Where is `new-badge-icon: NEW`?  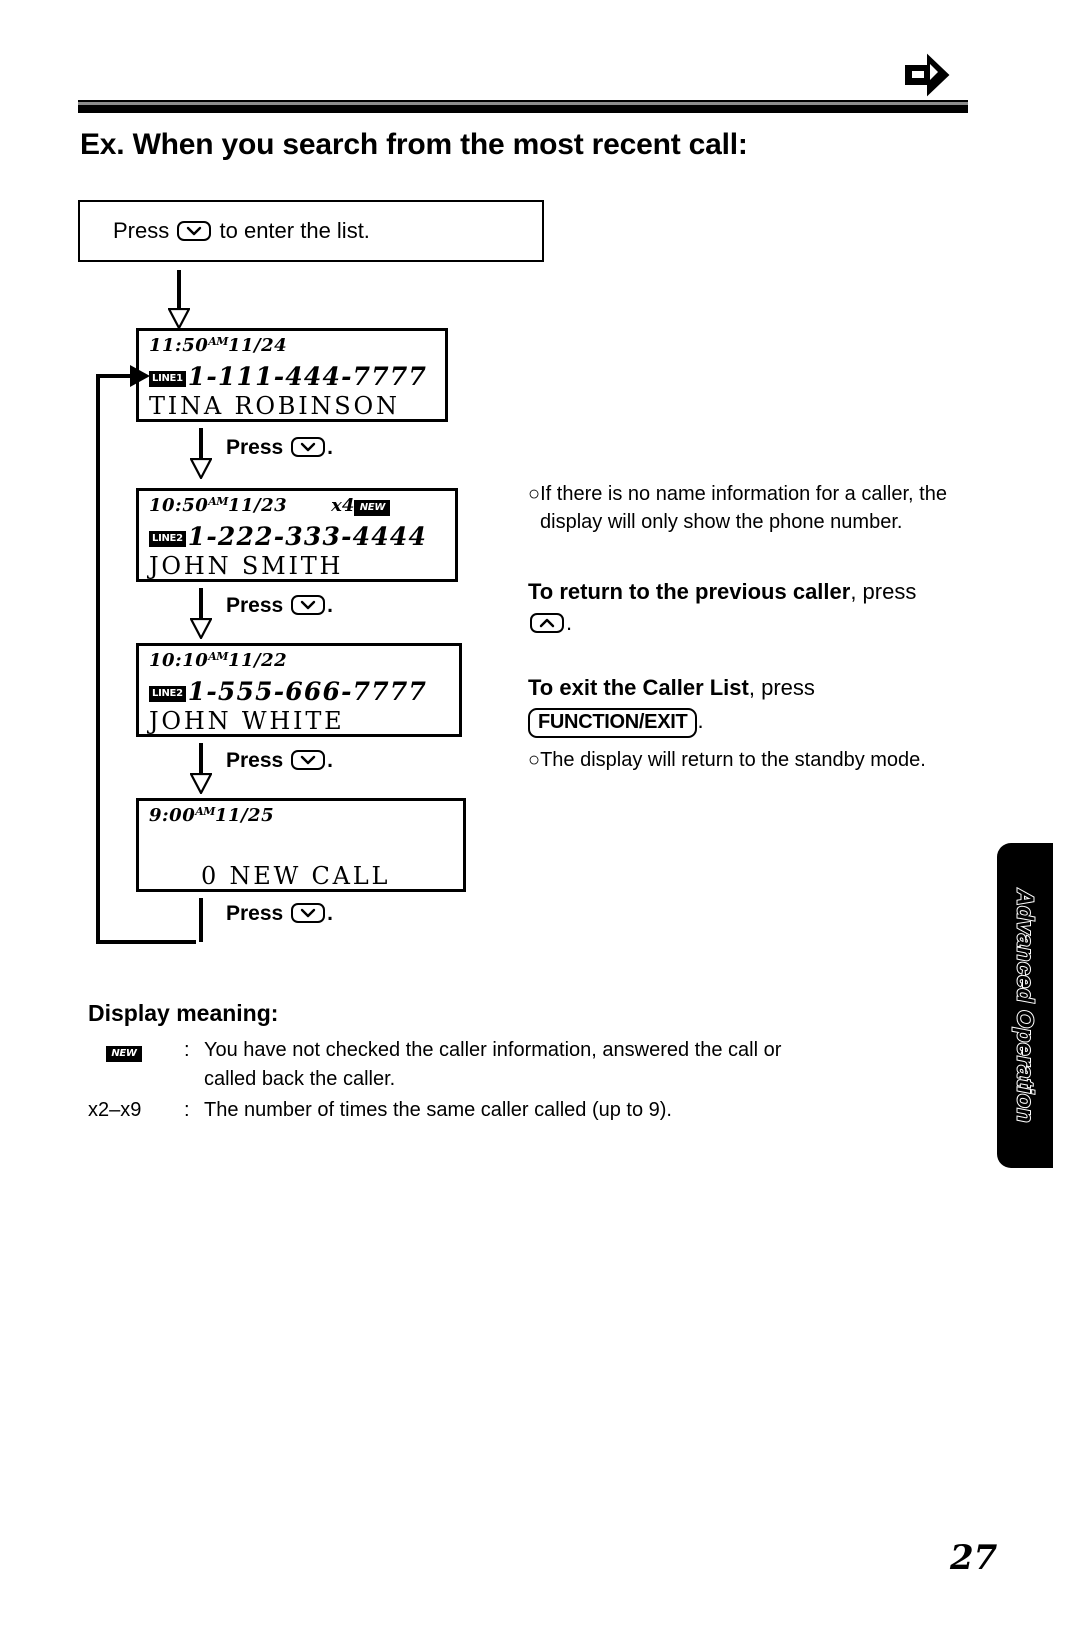 new-badge-icon: NEW is located at coordinates (124, 1054).